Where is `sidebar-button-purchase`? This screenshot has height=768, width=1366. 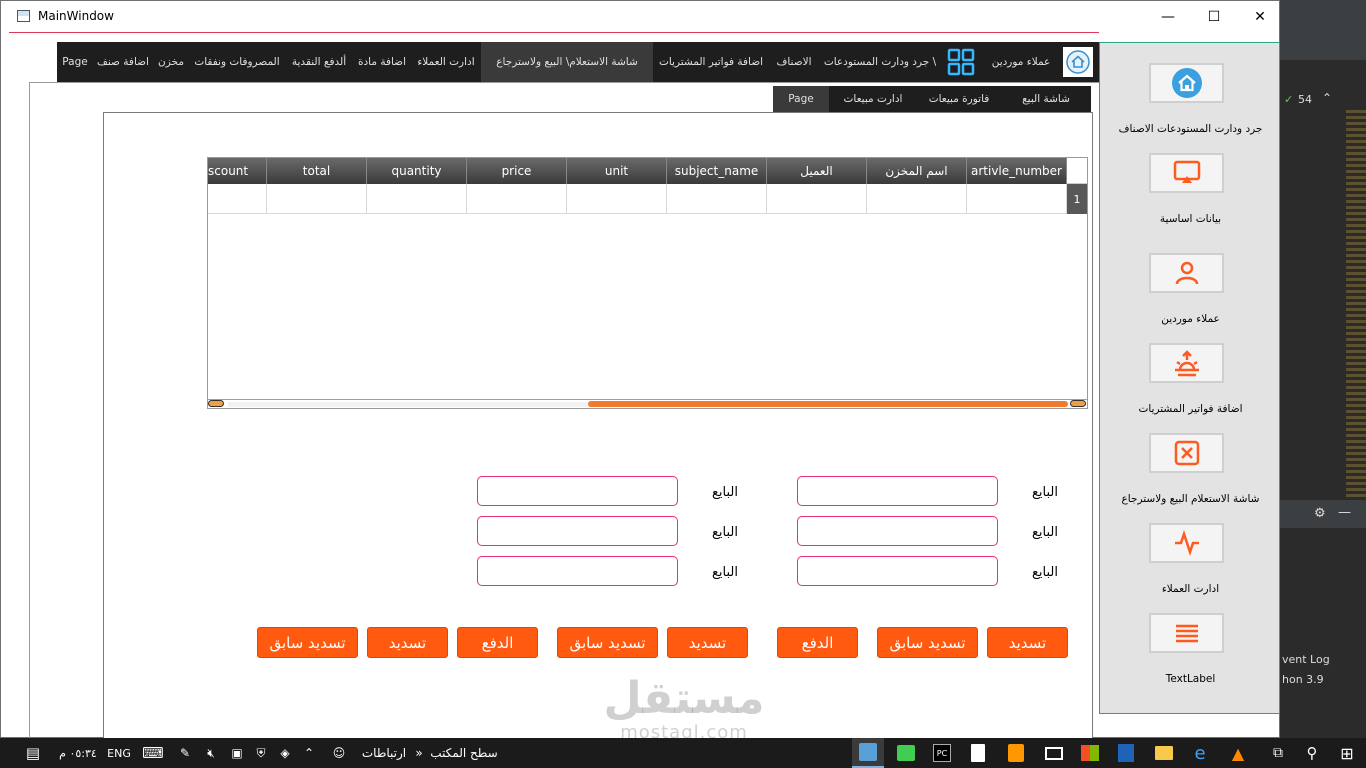 sidebar-button-purchase is located at coordinates (1186, 363).